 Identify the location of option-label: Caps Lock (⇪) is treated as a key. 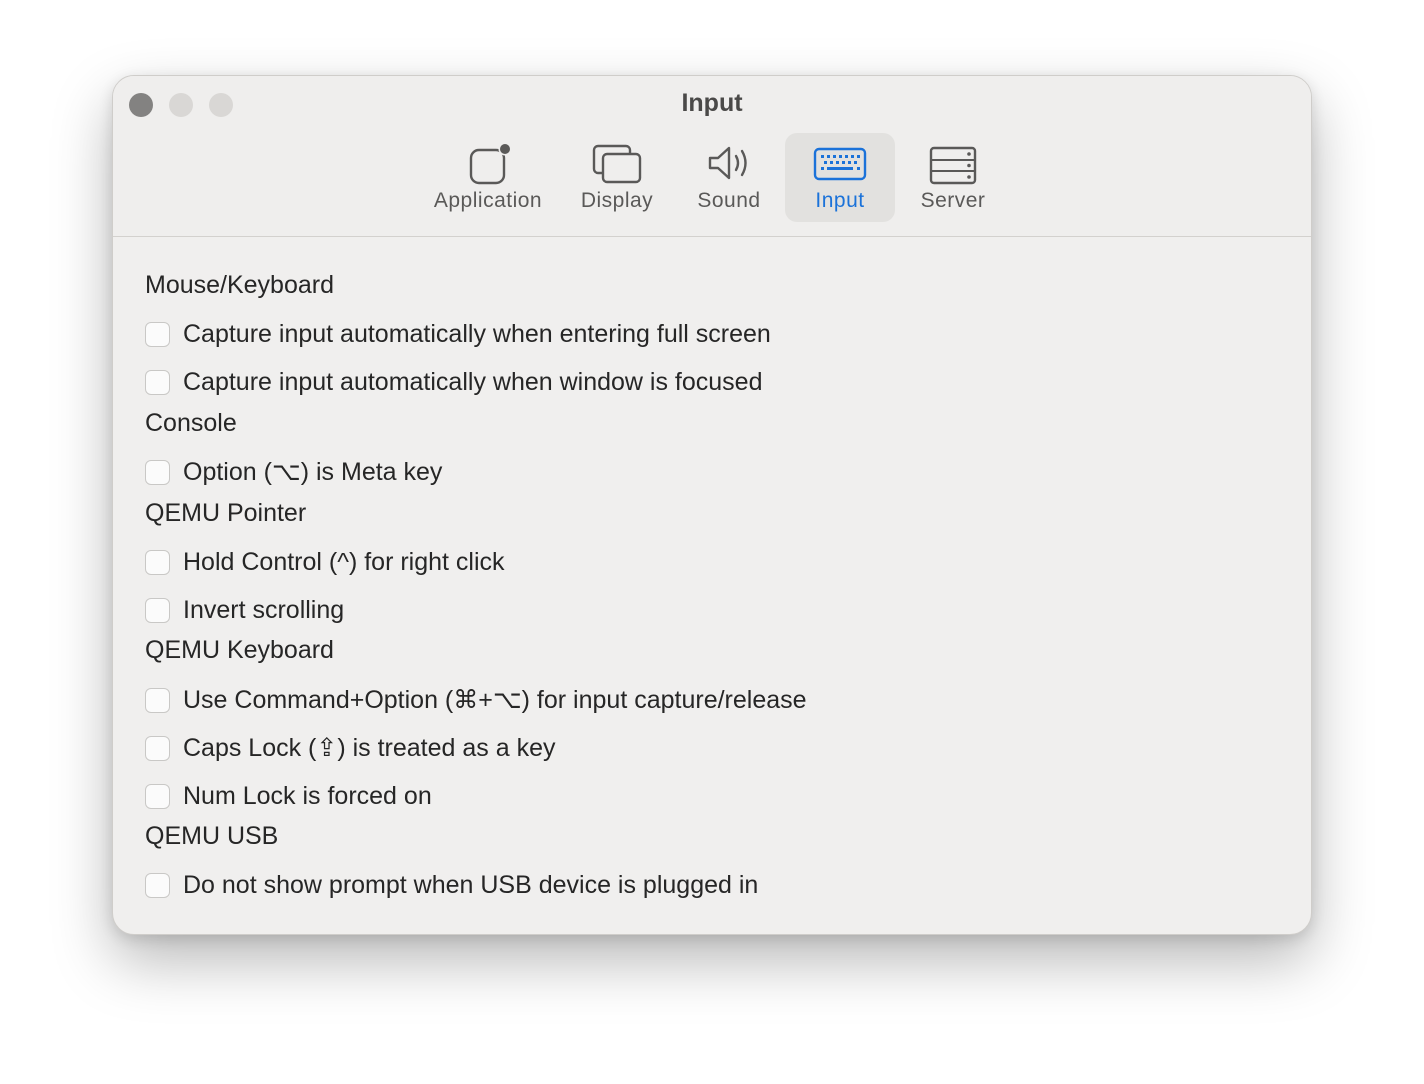
(369, 748).